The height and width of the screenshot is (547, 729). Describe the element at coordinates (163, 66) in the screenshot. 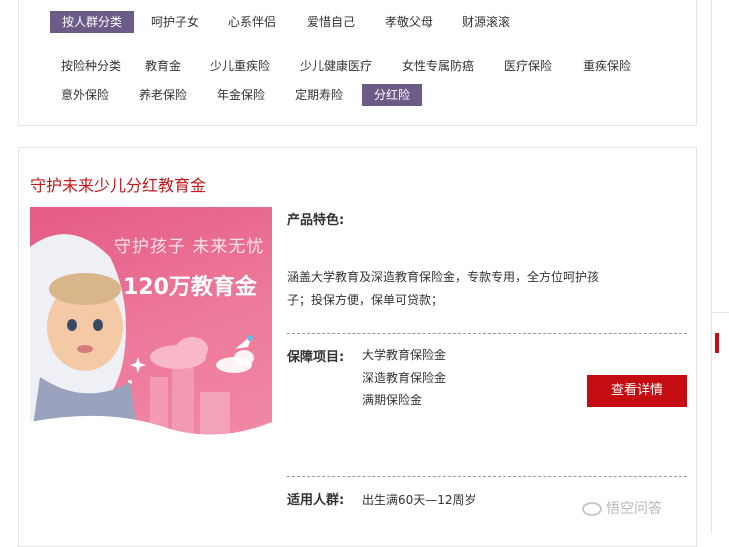

I see `filter-education: 教育金` at that location.